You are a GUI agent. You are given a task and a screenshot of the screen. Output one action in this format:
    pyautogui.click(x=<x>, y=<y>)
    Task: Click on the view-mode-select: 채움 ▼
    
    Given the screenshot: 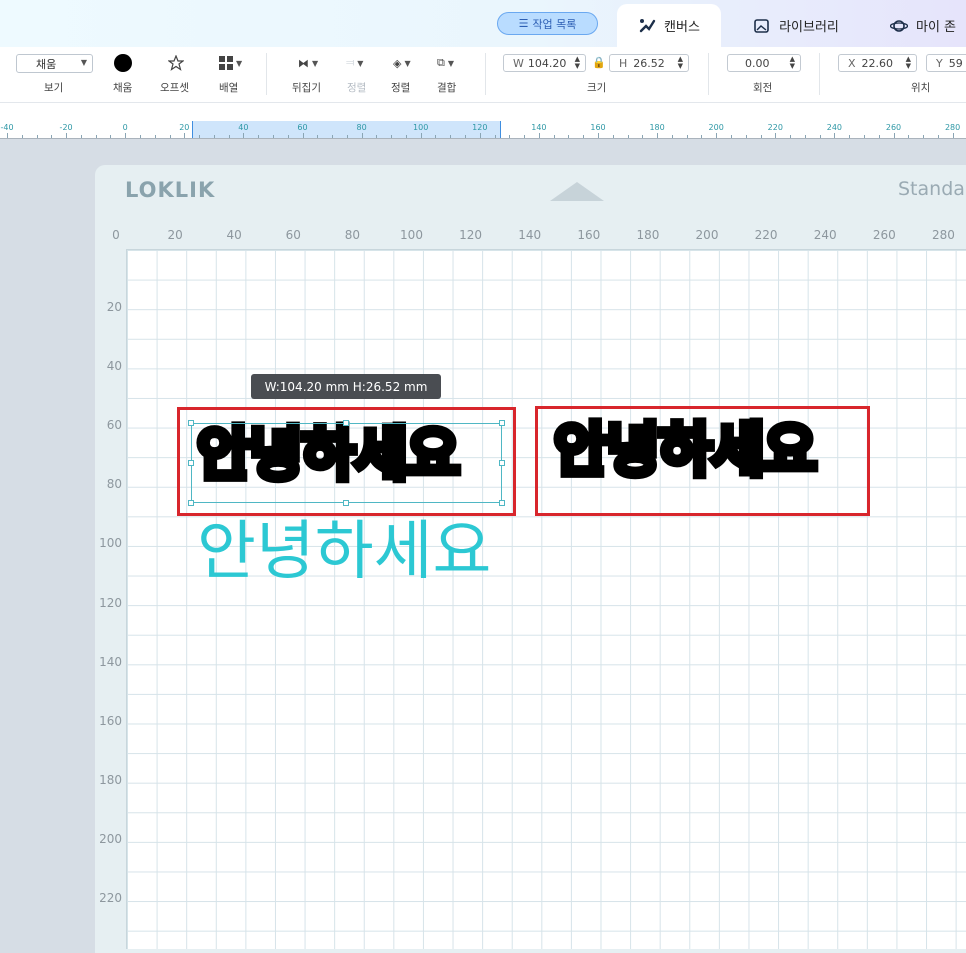 What is the action you would take?
    pyautogui.click(x=54, y=63)
    